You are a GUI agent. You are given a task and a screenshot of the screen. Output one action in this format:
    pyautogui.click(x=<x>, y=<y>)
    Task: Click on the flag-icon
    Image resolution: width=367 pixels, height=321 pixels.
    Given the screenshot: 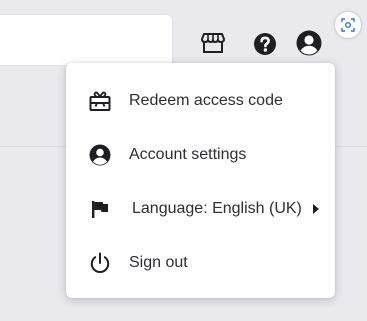 What is the action you would take?
    pyautogui.click(x=100, y=209)
    